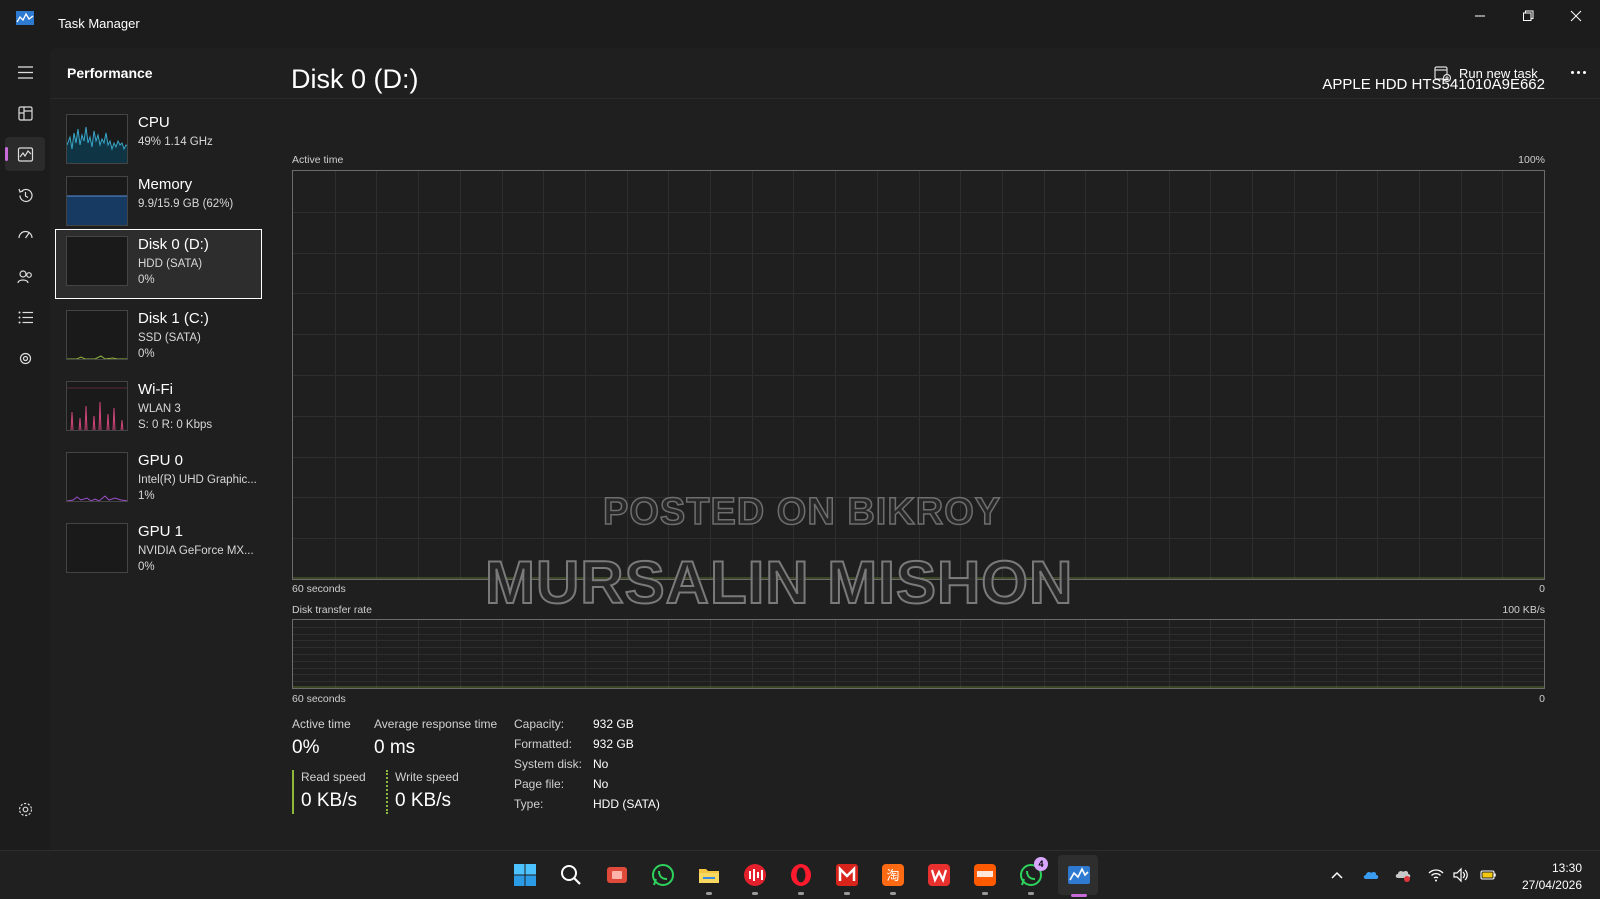  I want to click on nav-services, so click(25, 358).